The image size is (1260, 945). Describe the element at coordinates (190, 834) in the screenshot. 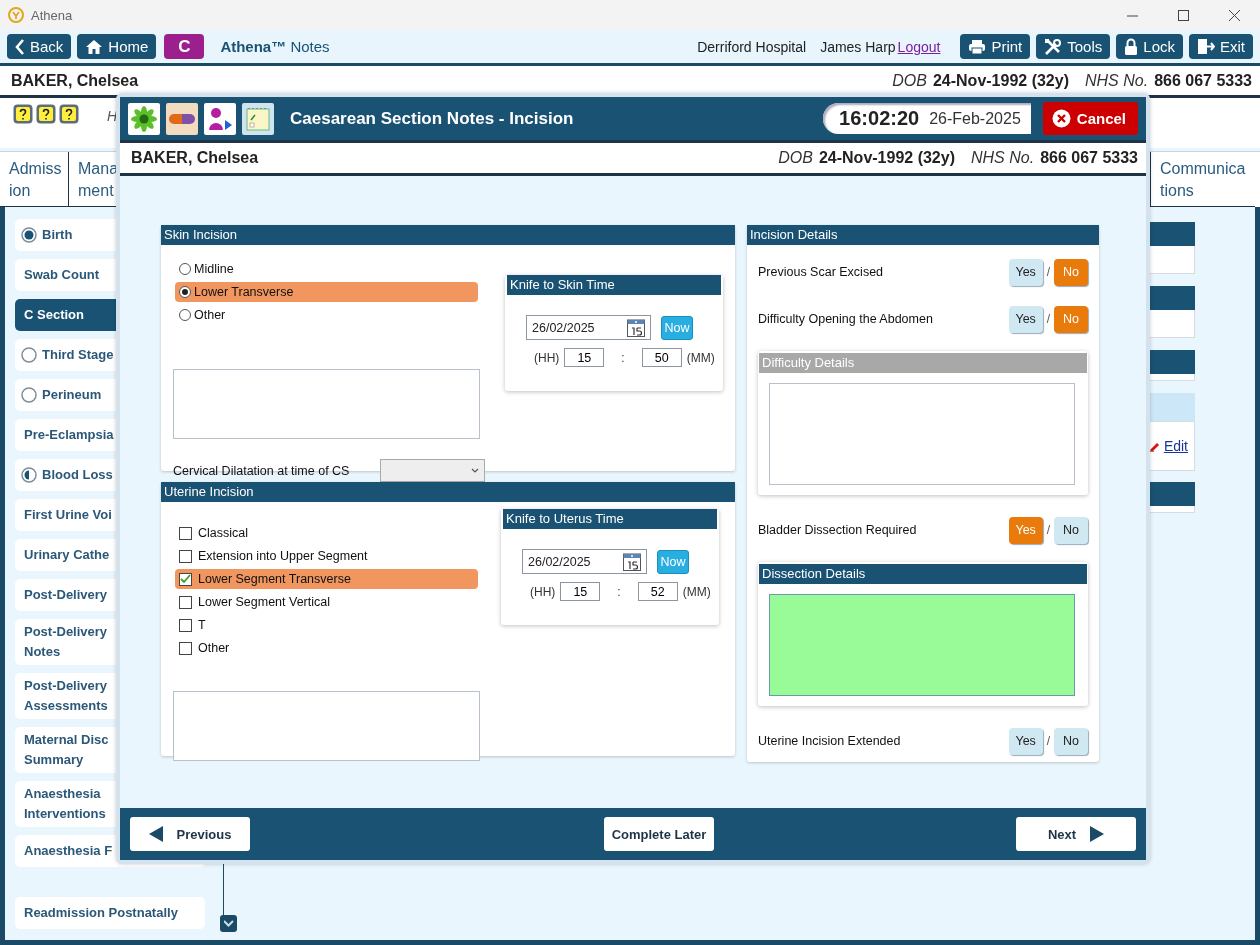

I see `previous-button: Previous` at that location.